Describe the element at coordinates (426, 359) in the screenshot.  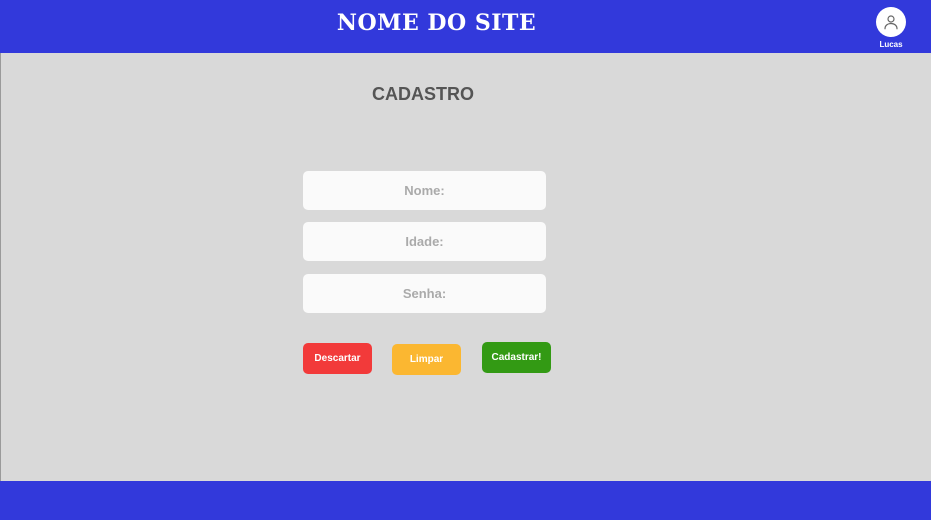
I see `clear-button: Limpar` at that location.